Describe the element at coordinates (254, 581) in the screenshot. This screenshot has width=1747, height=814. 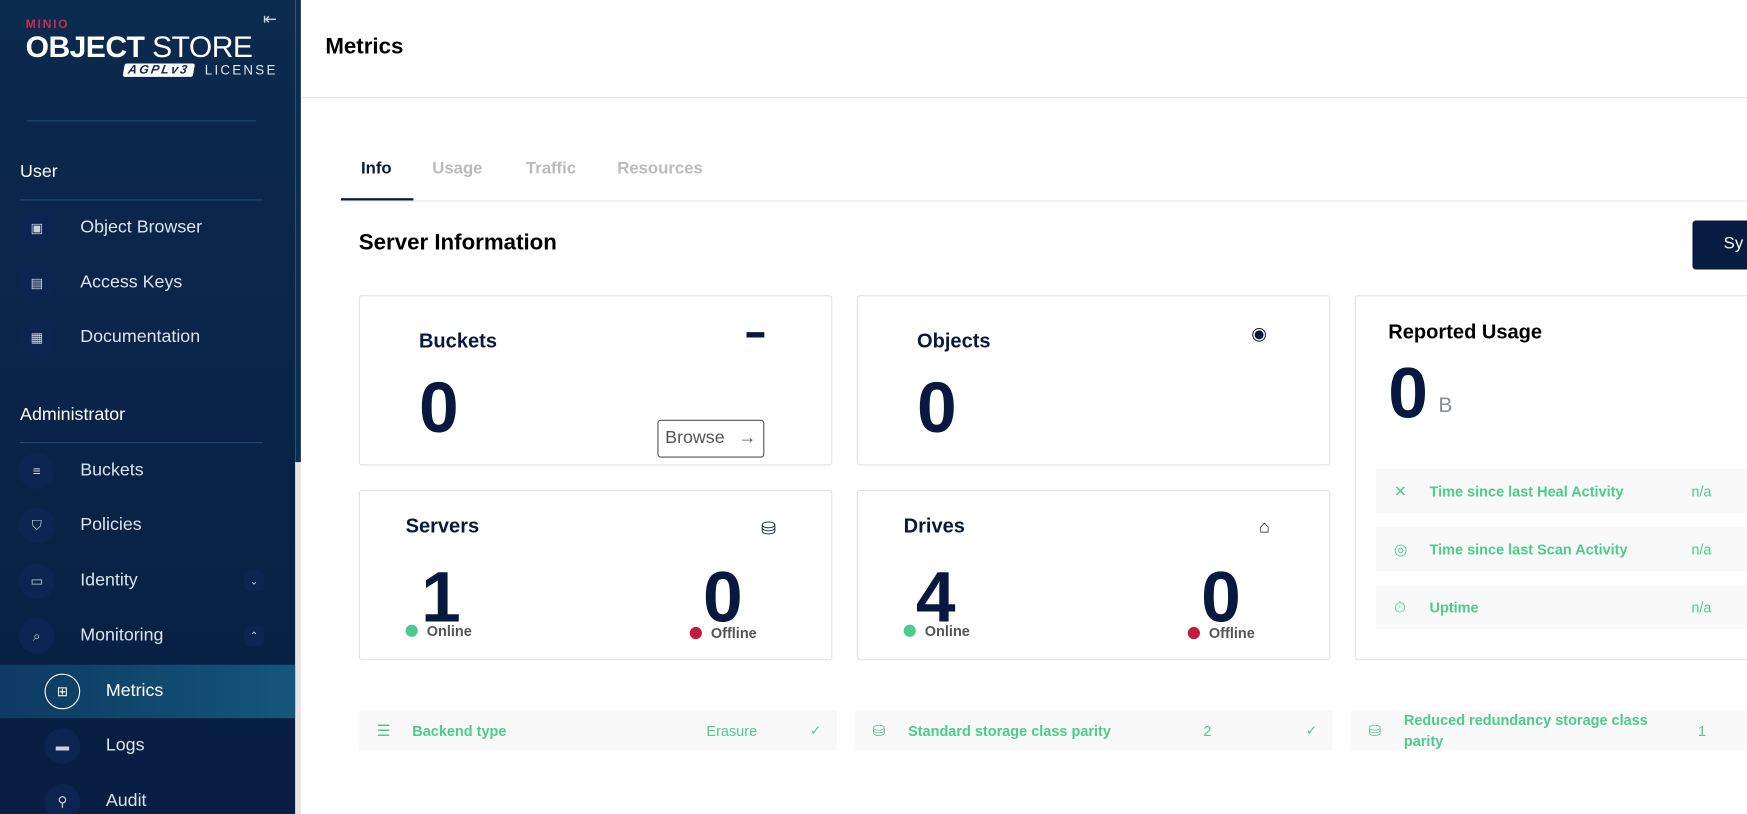
I see `chevron-down-icon: ⌄` at that location.